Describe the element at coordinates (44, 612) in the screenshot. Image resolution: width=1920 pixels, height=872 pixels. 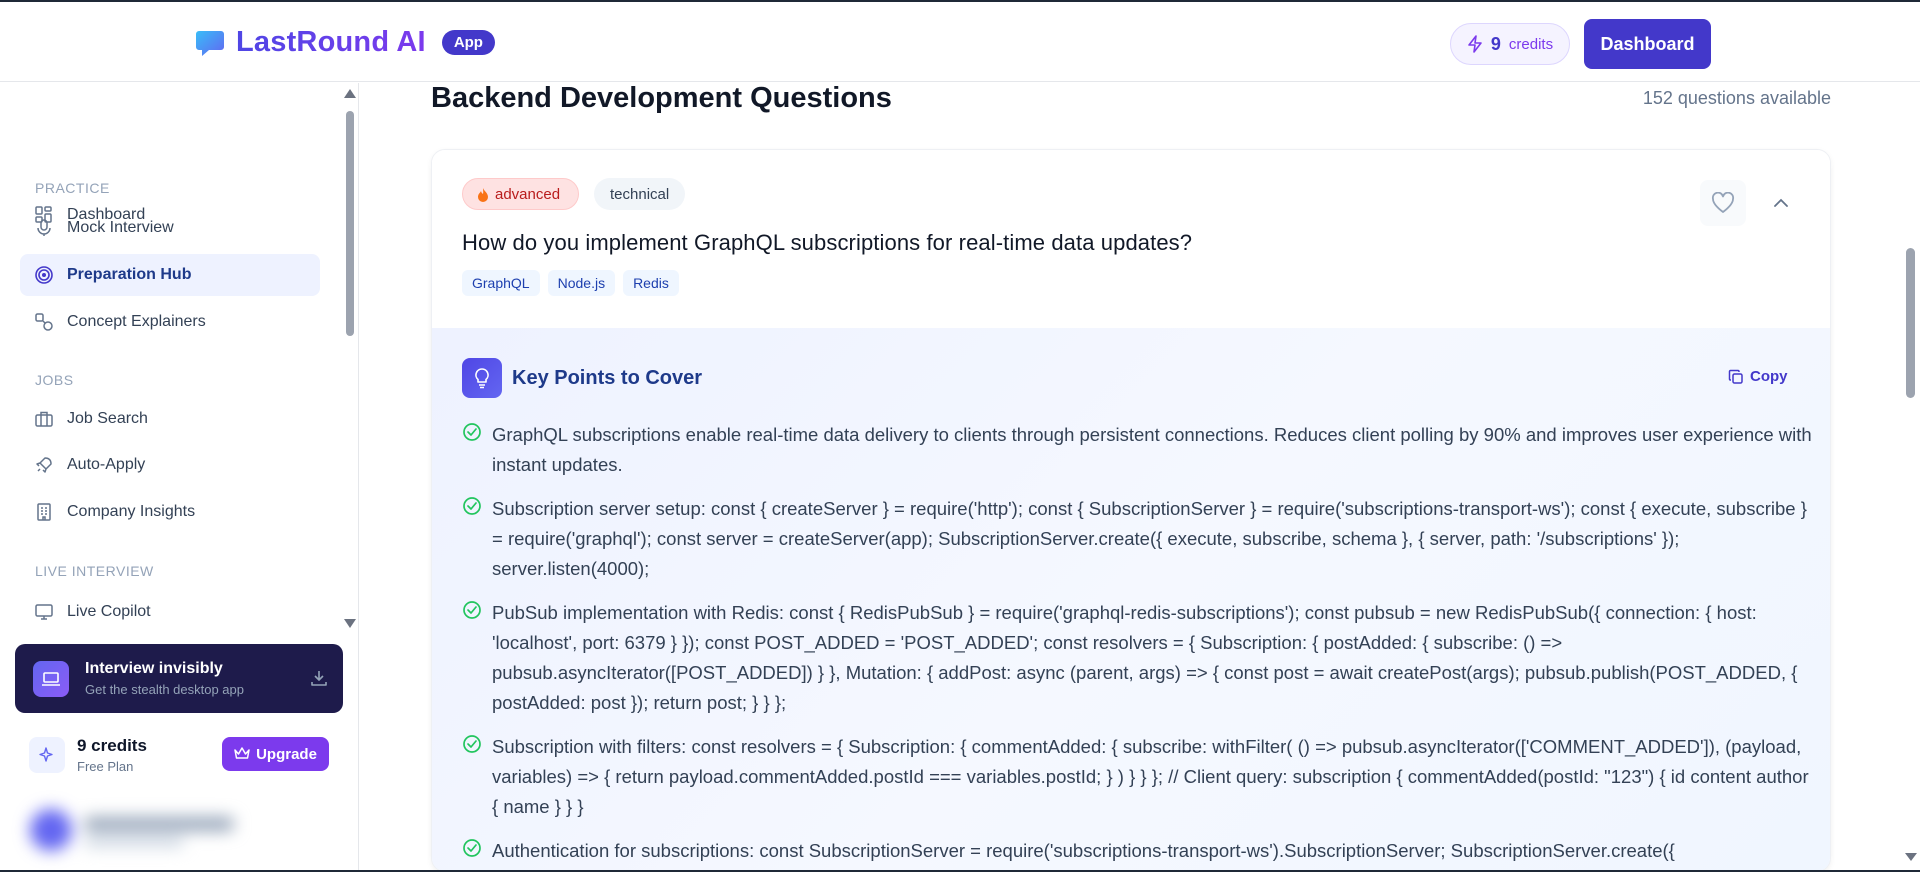
I see `monitor-icon` at that location.